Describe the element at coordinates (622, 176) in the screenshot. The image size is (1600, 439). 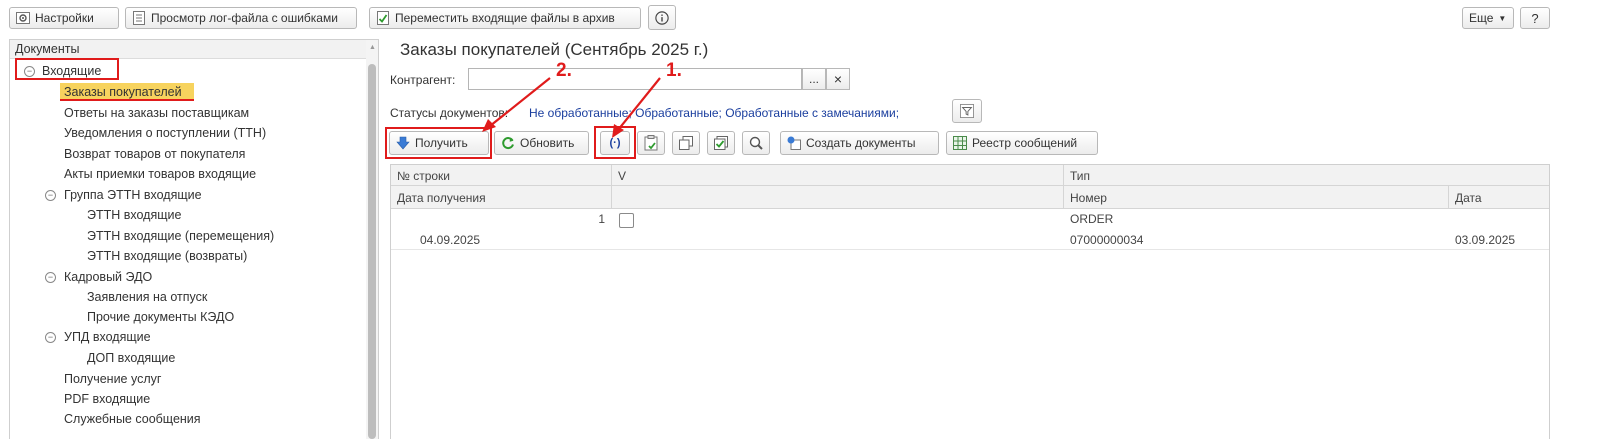
I see `column-header-v: V` at that location.